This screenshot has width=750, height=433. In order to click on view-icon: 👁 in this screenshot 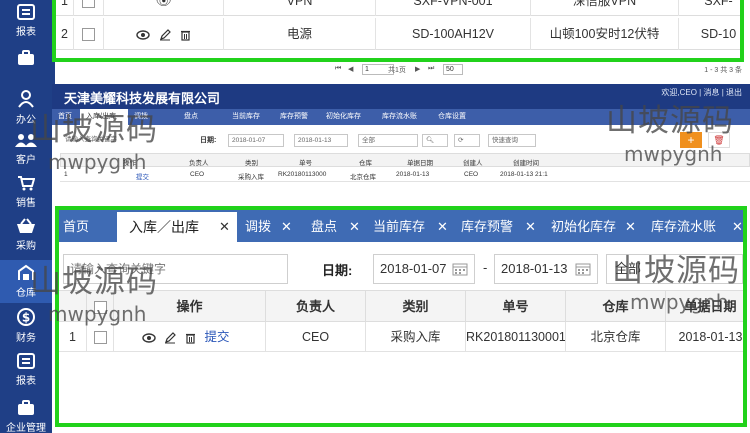, I will do `click(164, 8)`.